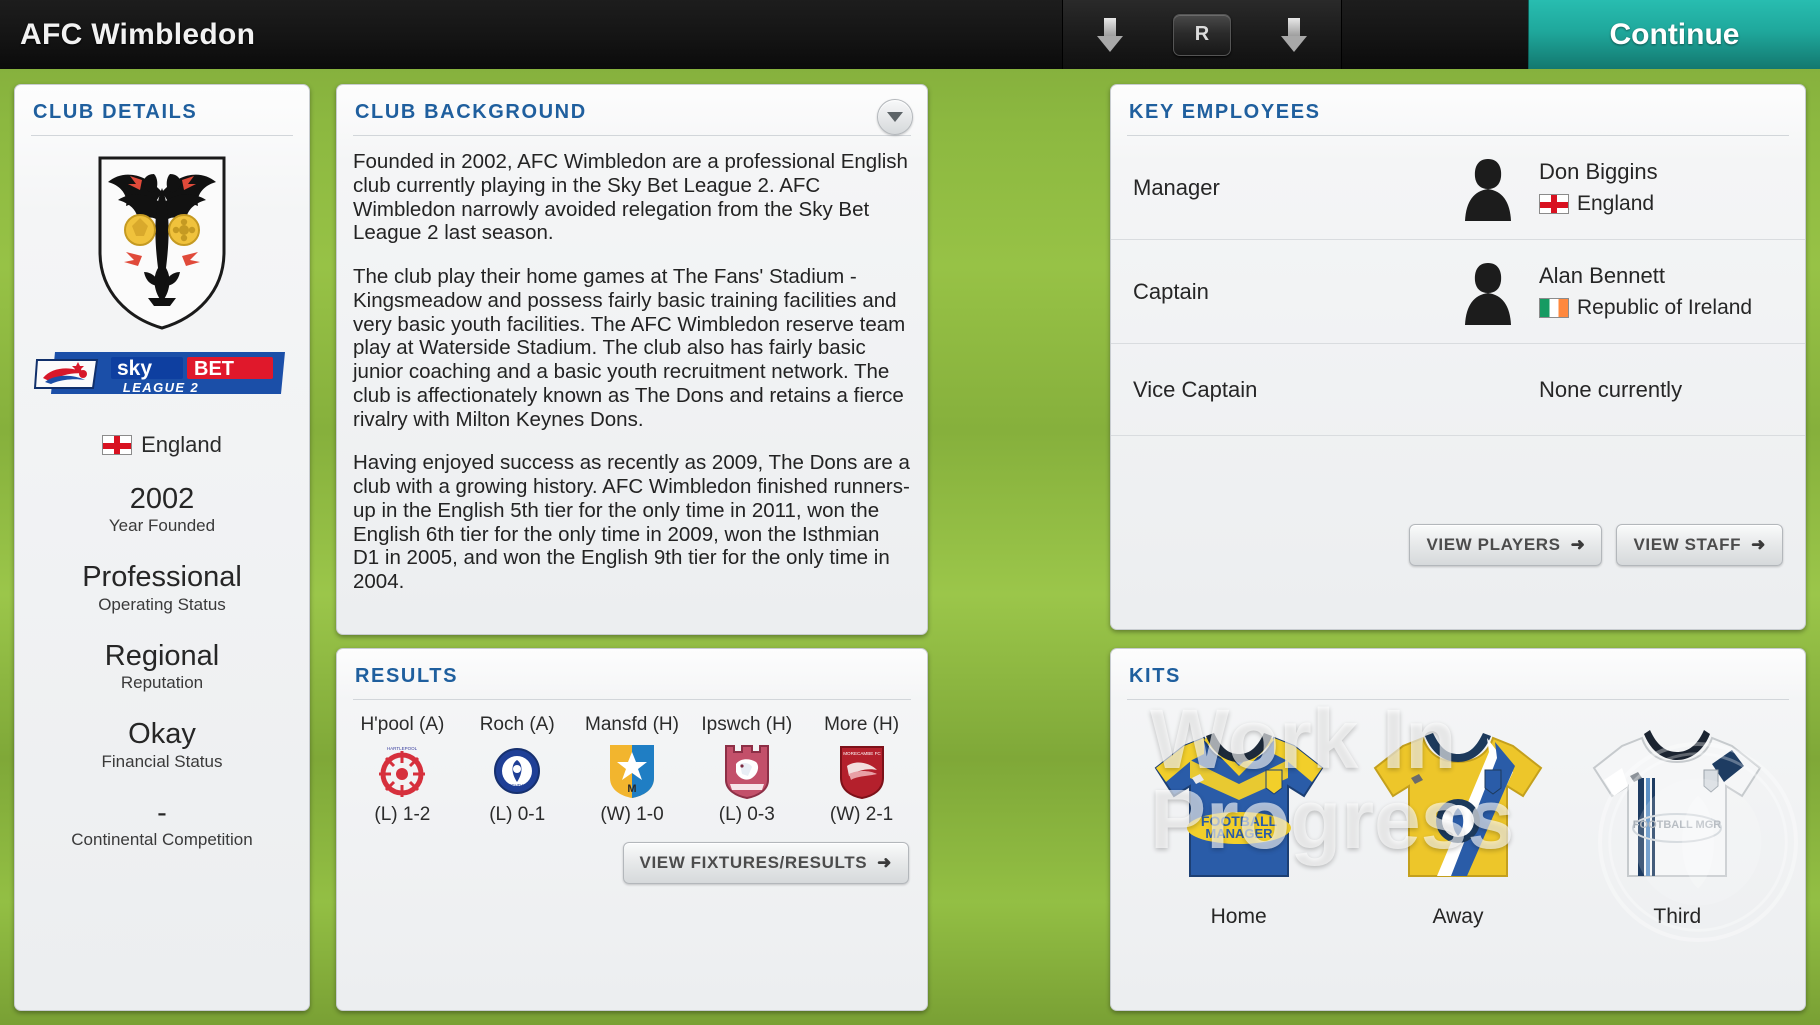  What do you see at coordinates (162, 655) in the screenshot?
I see `stat-value: Regional` at bounding box center [162, 655].